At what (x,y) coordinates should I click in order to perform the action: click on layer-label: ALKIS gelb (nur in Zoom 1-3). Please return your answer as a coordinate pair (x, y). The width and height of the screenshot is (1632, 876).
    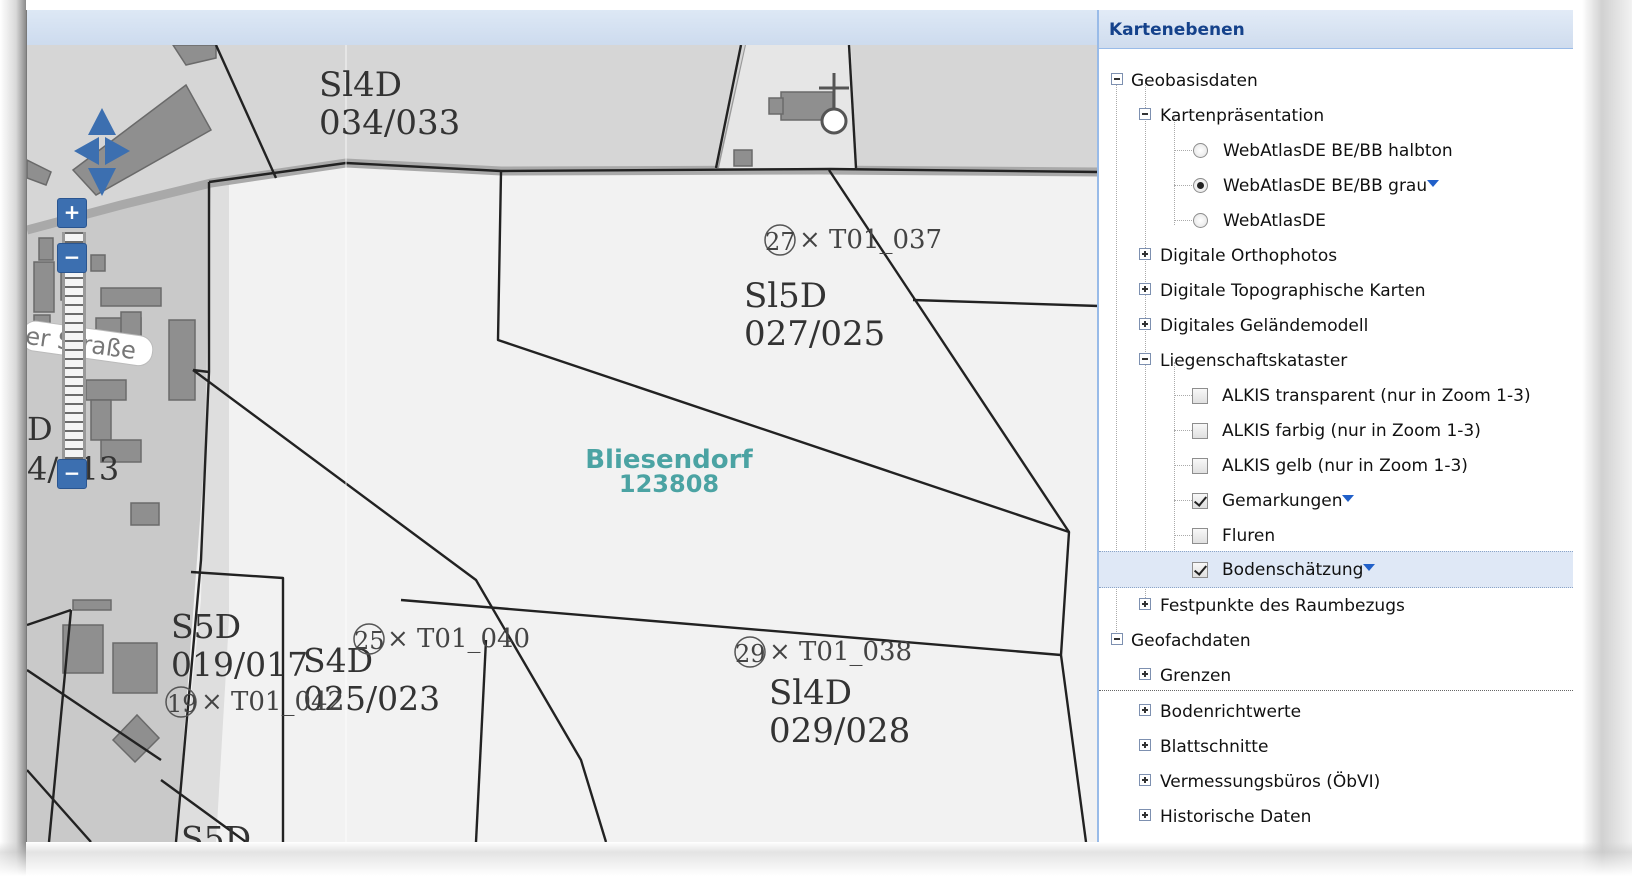
    Looking at the image, I should click on (1345, 466).